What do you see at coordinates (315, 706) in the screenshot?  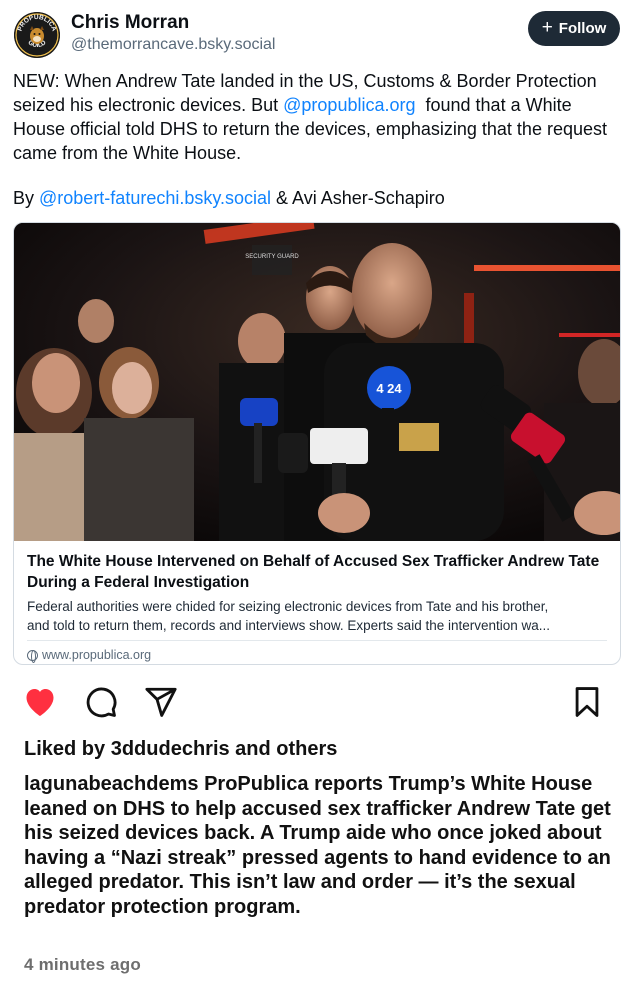 I see `post-action-bar` at bounding box center [315, 706].